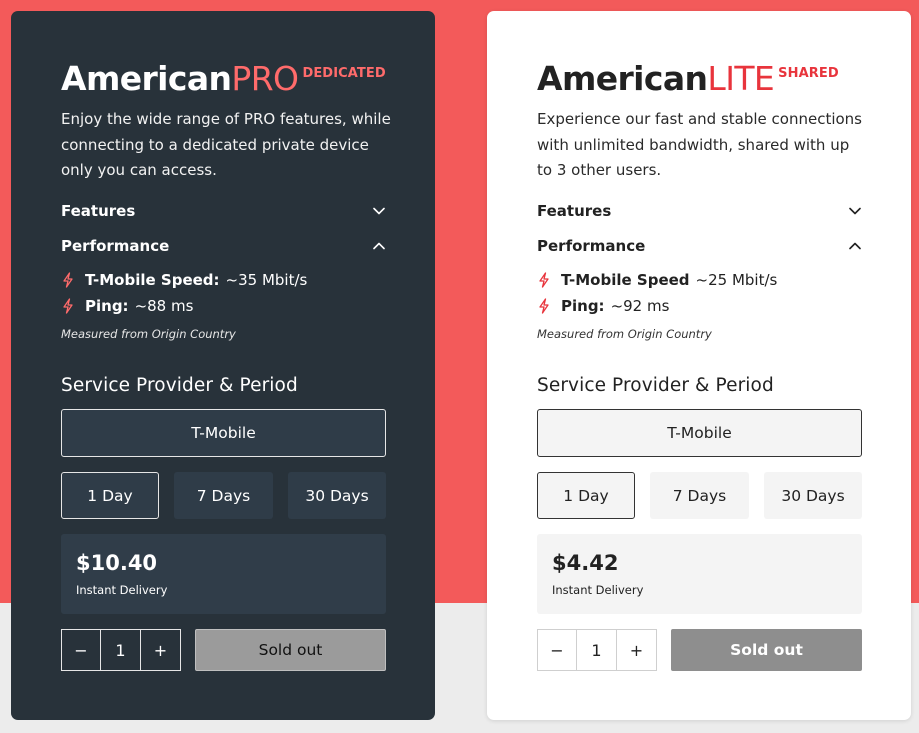 This screenshot has height=733, width=919. What do you see at coordinates (344, 73) in the screenshot?
I see `plan-kind: DEDICATED` at bounding box center [344, 73].